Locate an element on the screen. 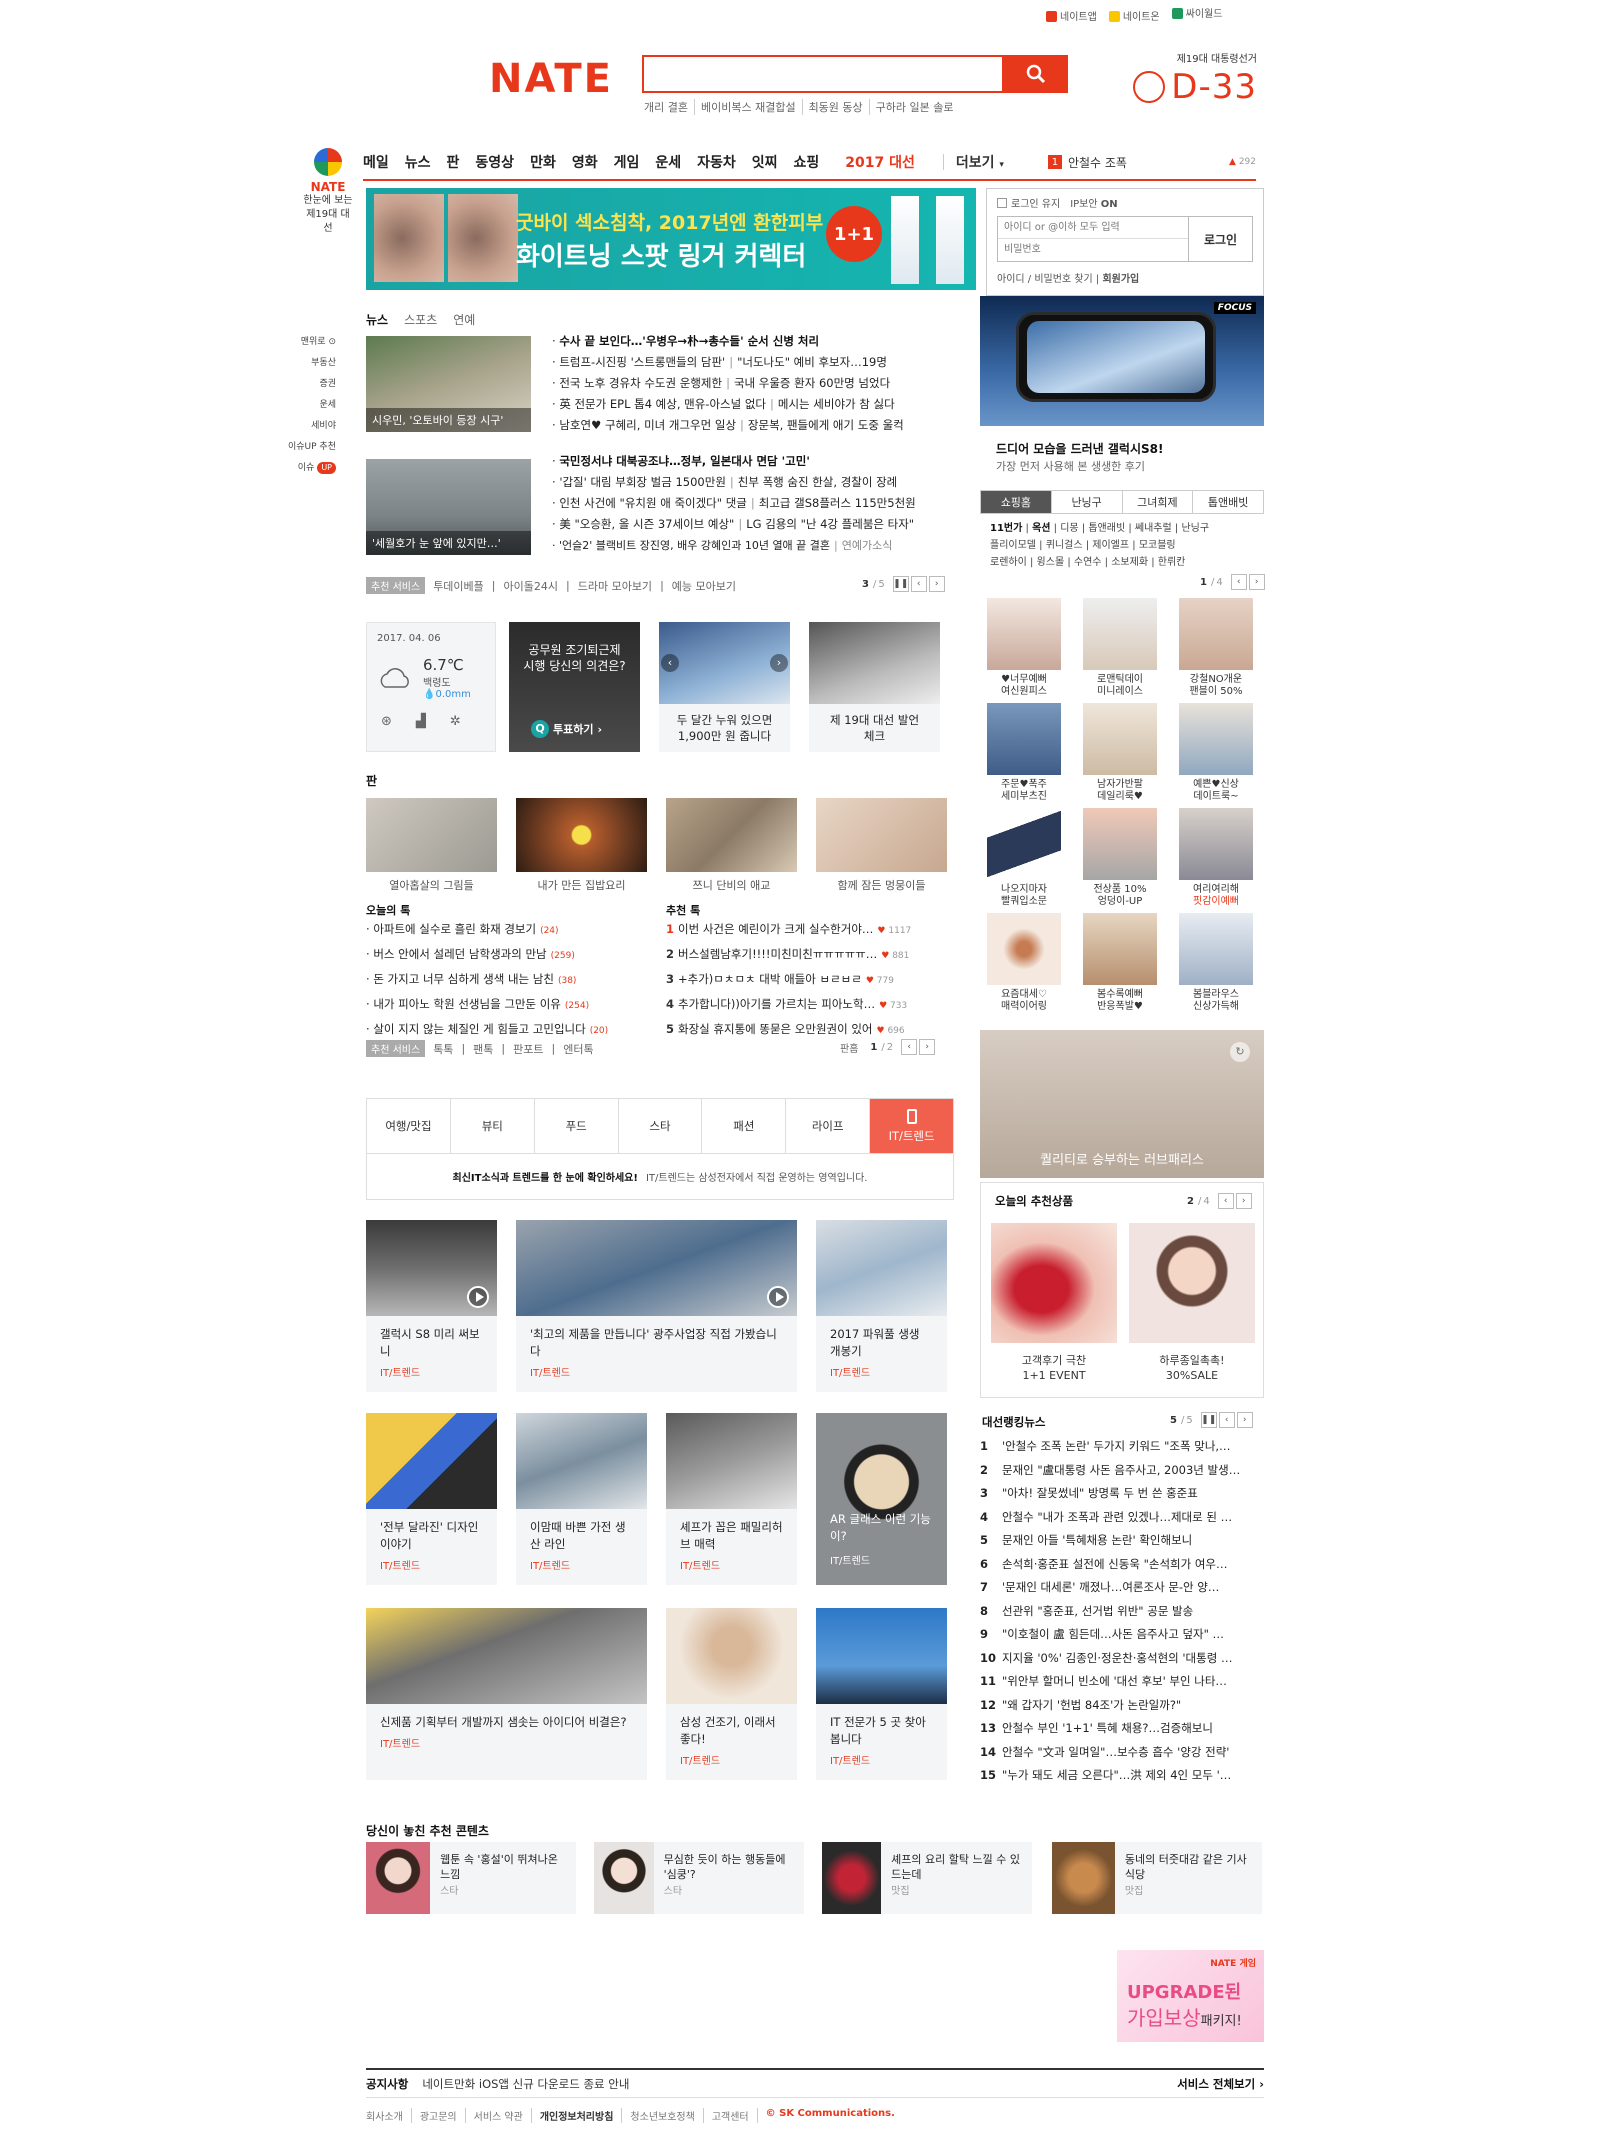 This screenshot has height=2133, width=1600. footer-link: 회사소개 is located at coordinates (388, 2115).